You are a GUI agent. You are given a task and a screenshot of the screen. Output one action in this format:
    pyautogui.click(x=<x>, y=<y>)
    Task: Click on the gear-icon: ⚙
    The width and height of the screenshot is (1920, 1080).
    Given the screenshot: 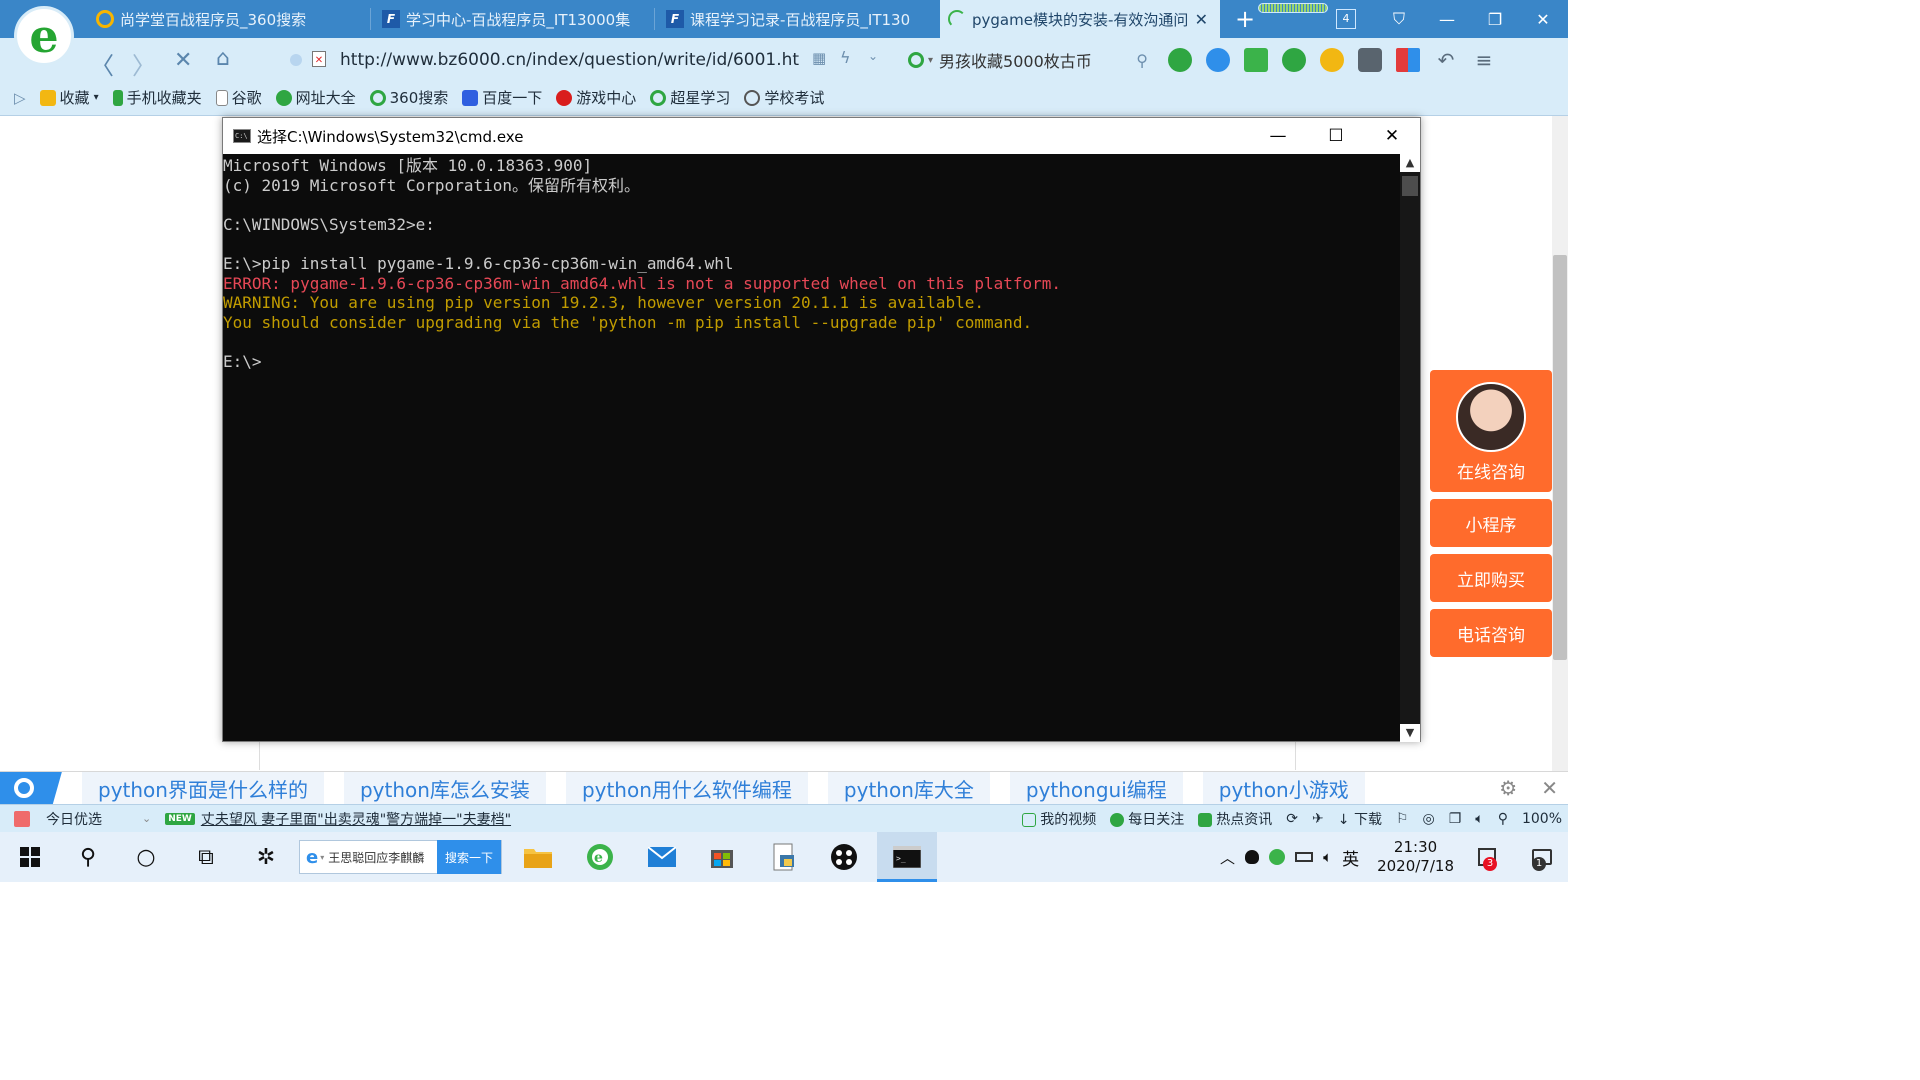 What is the action you would take?
    pyautogui.click(x=1508, y=788)
    